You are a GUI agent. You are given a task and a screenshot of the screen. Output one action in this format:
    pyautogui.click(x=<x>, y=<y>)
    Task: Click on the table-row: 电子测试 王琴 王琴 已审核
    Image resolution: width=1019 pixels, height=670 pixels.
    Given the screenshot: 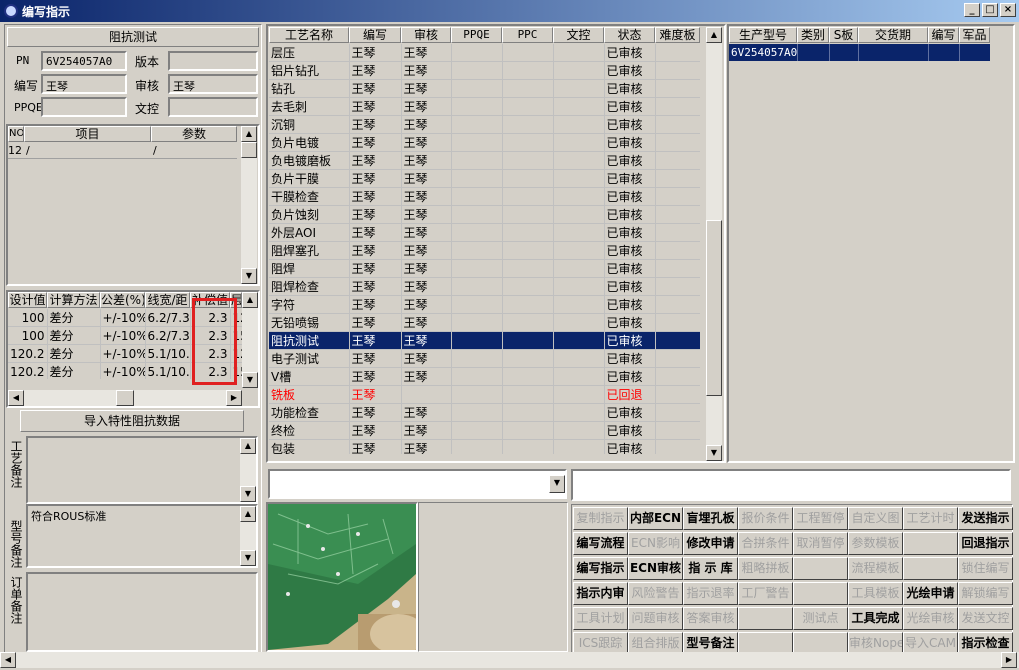 What is the action you would take?
    pyautogui.click(x=484, y=358)
    